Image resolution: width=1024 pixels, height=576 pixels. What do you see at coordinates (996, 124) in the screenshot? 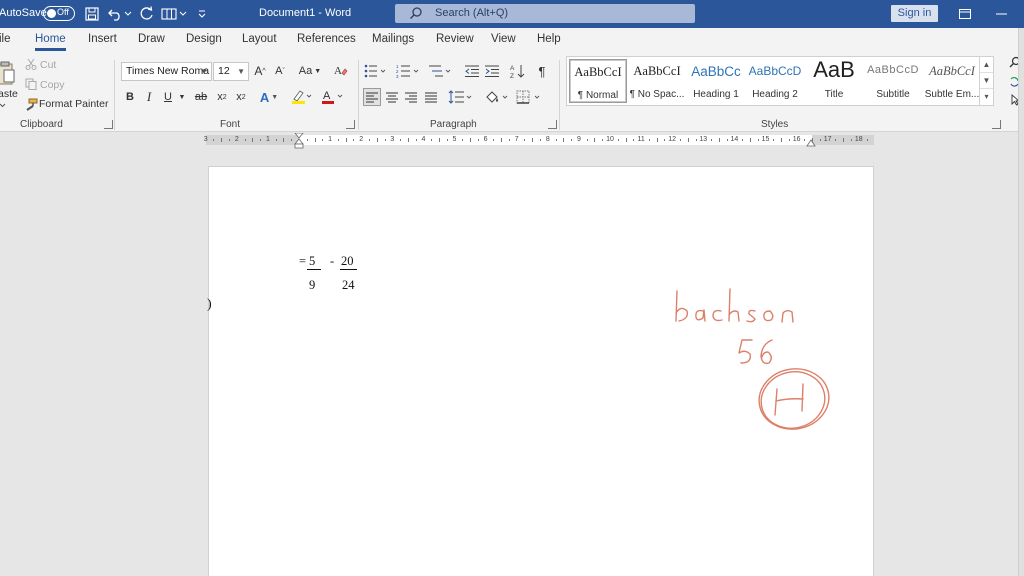
I see `styles-launcher-icon` at bounding box center [996, 124].